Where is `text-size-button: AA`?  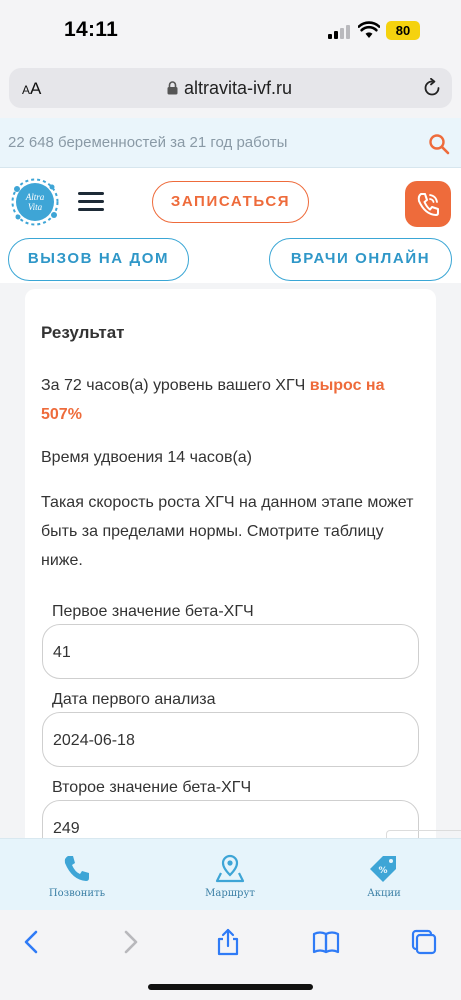 text-size-button: AA is located at coordinates (31, 89).